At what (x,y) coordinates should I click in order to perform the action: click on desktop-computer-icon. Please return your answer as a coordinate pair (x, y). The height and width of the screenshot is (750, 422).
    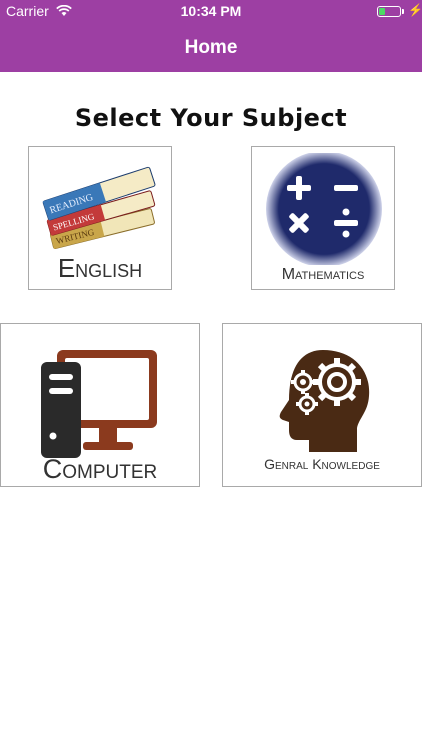
    Looking at the image, I should click on (99, 404).